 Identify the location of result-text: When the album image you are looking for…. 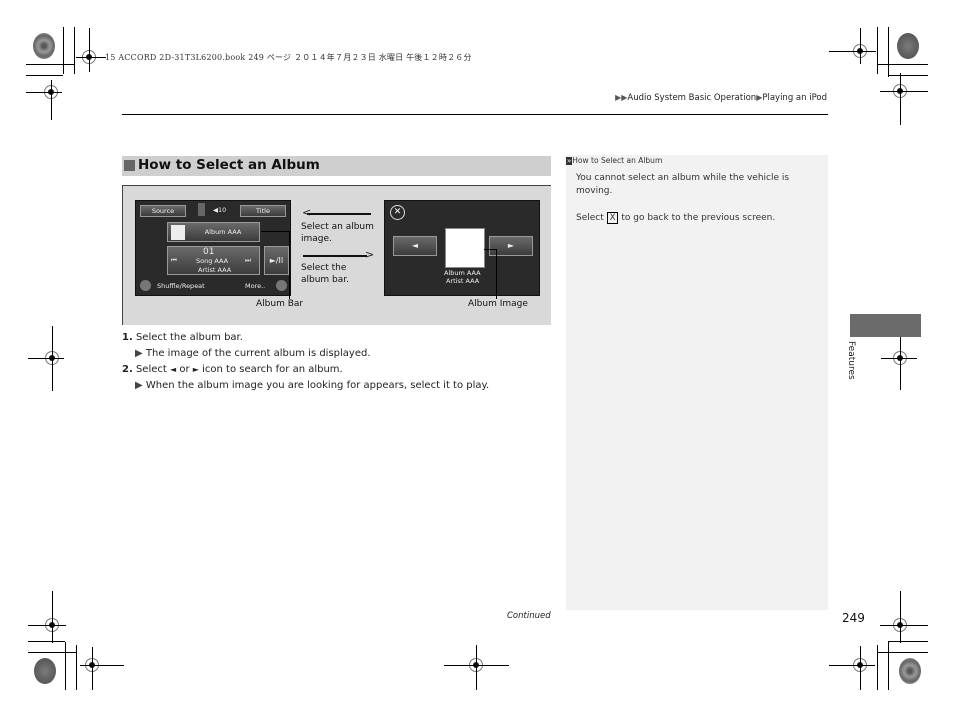
(317, 385).